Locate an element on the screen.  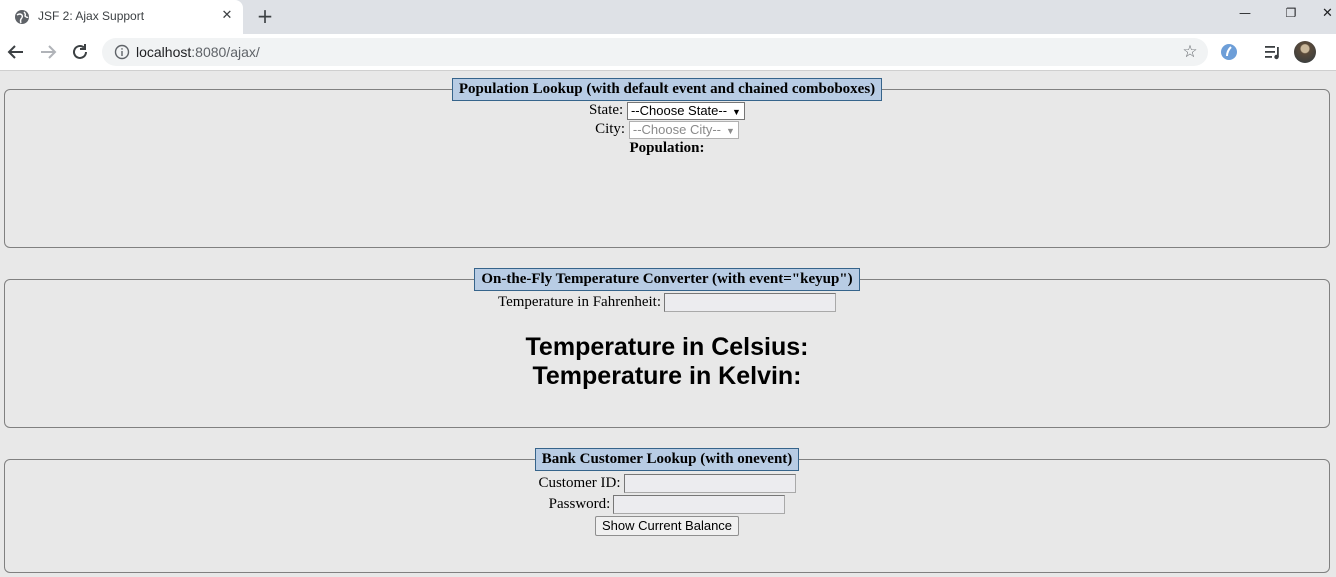
info-icon is located at coordinates (122, 52).